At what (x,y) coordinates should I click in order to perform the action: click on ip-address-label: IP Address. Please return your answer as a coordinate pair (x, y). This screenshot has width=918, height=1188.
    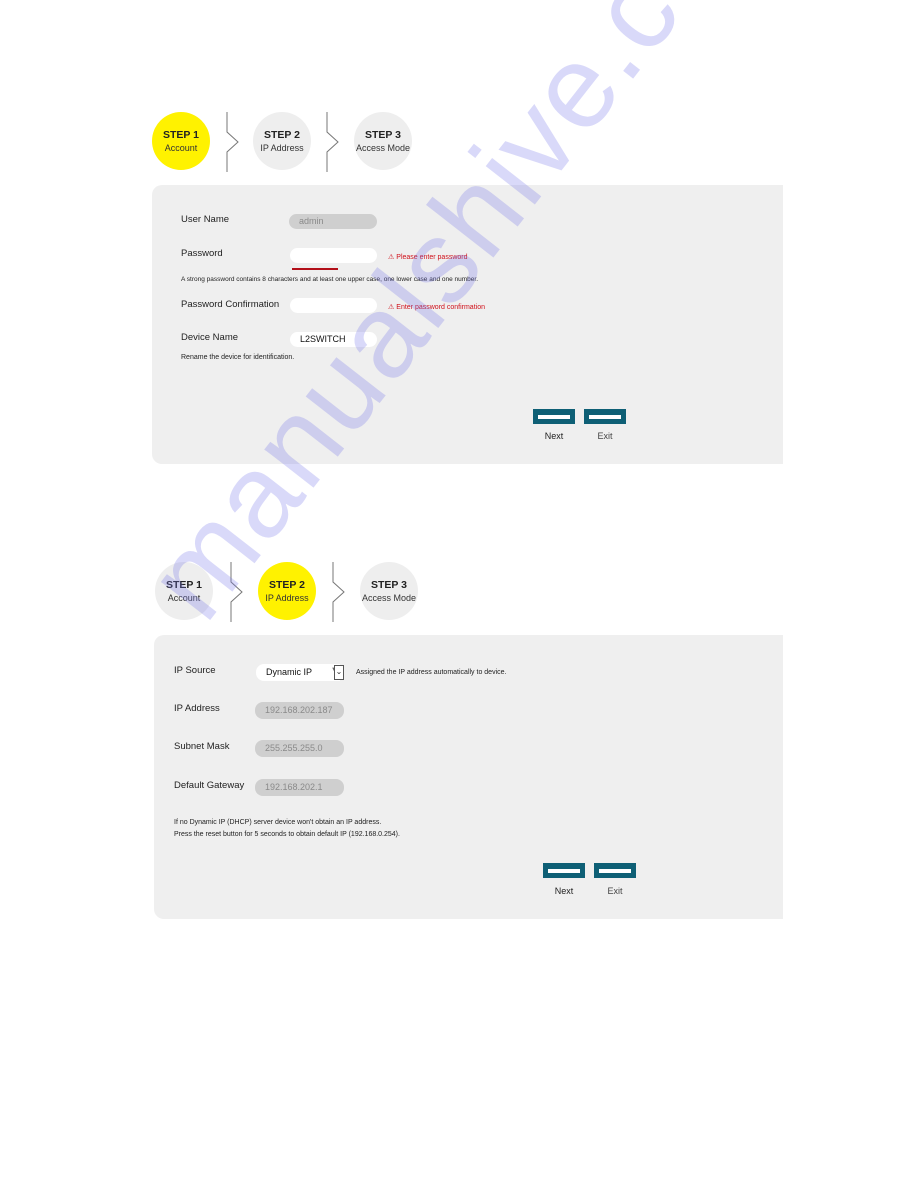
    Looking at the image, I should click on (197, 708).